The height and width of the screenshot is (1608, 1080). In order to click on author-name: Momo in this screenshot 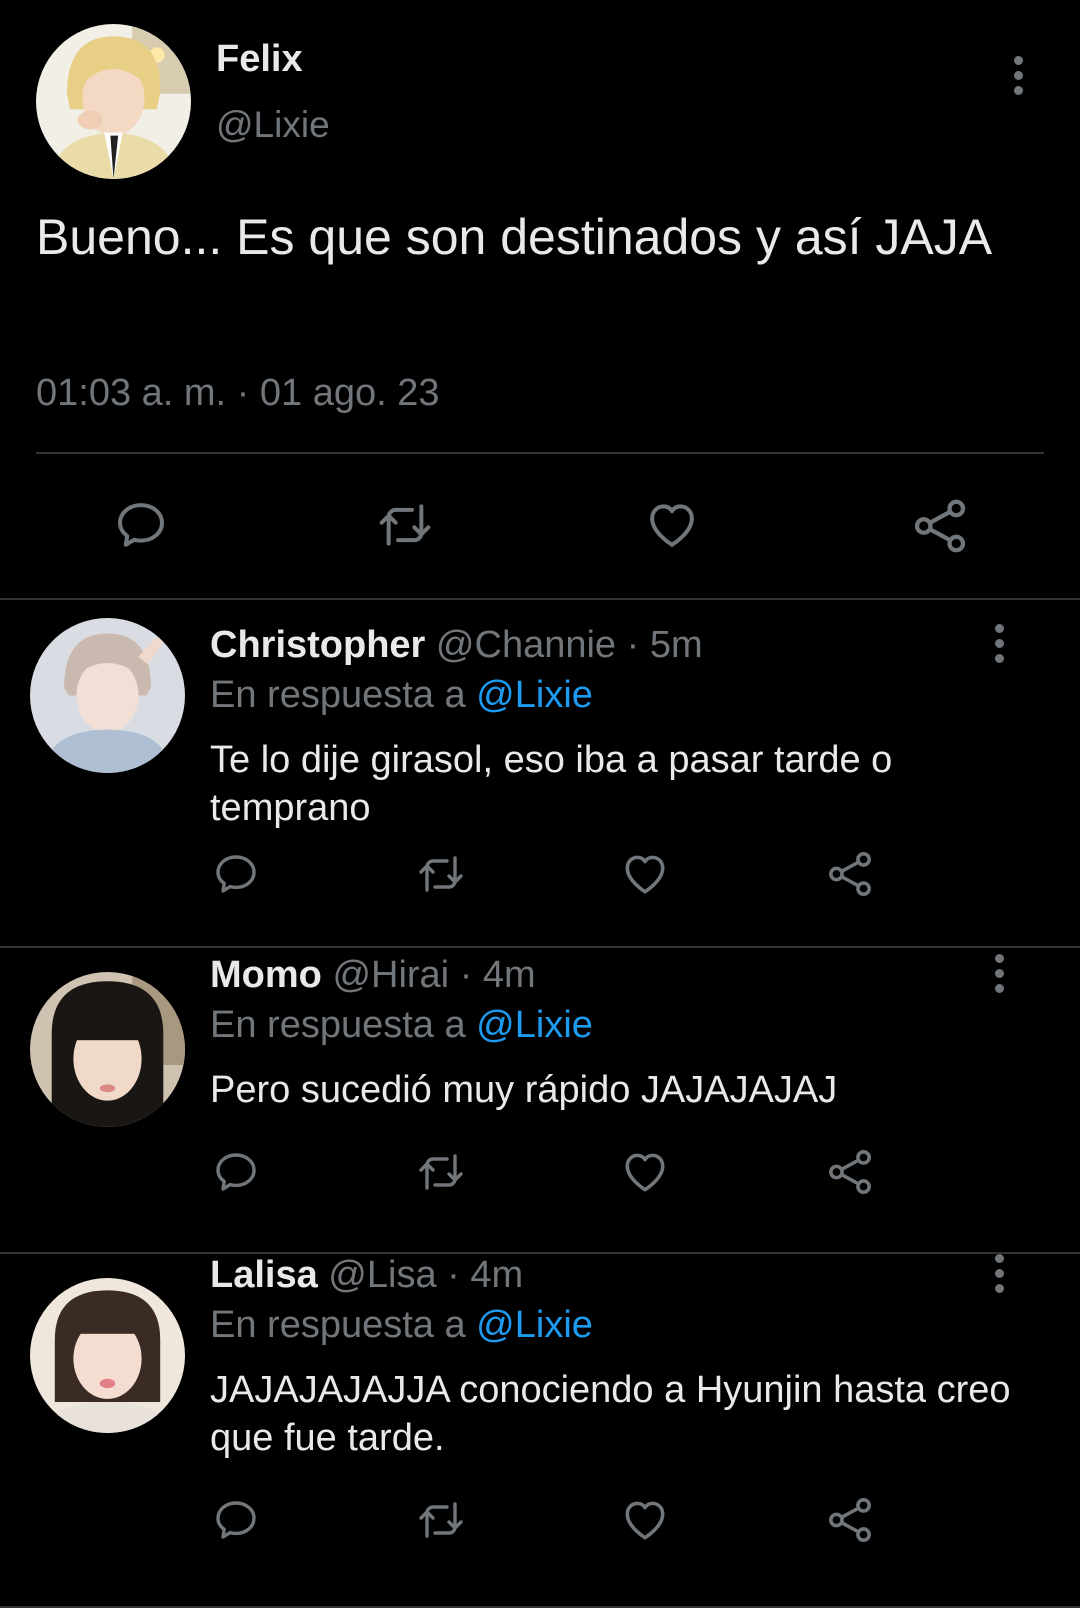, I will do `click(266, 975)`.